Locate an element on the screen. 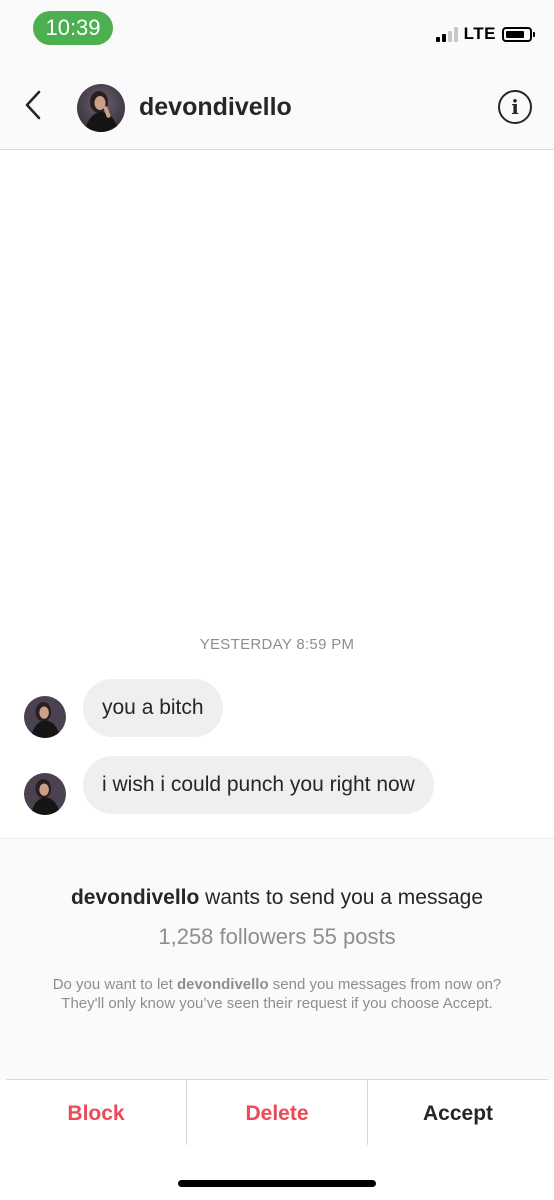 The height and width of the screenshot is (1200, 554). header-username: devondivello is located at coordinates (215, 107).